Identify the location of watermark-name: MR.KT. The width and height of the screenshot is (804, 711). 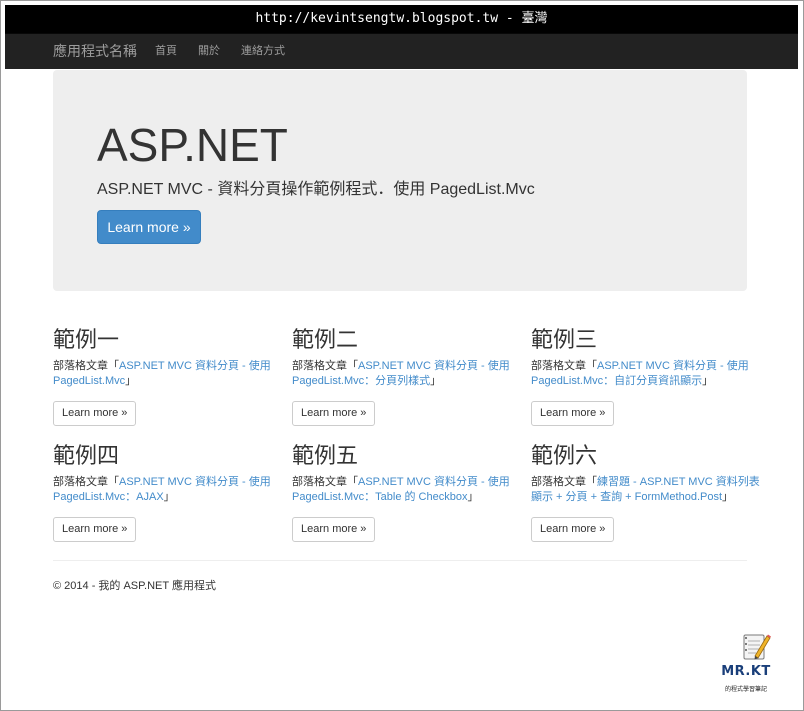
(746, 671).